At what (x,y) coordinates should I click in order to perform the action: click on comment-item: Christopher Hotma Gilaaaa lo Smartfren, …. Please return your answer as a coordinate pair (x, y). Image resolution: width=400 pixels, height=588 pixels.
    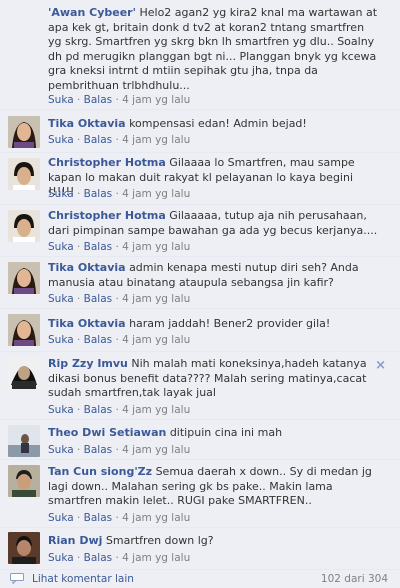
    Looking at the image, I should click on (200, 179).